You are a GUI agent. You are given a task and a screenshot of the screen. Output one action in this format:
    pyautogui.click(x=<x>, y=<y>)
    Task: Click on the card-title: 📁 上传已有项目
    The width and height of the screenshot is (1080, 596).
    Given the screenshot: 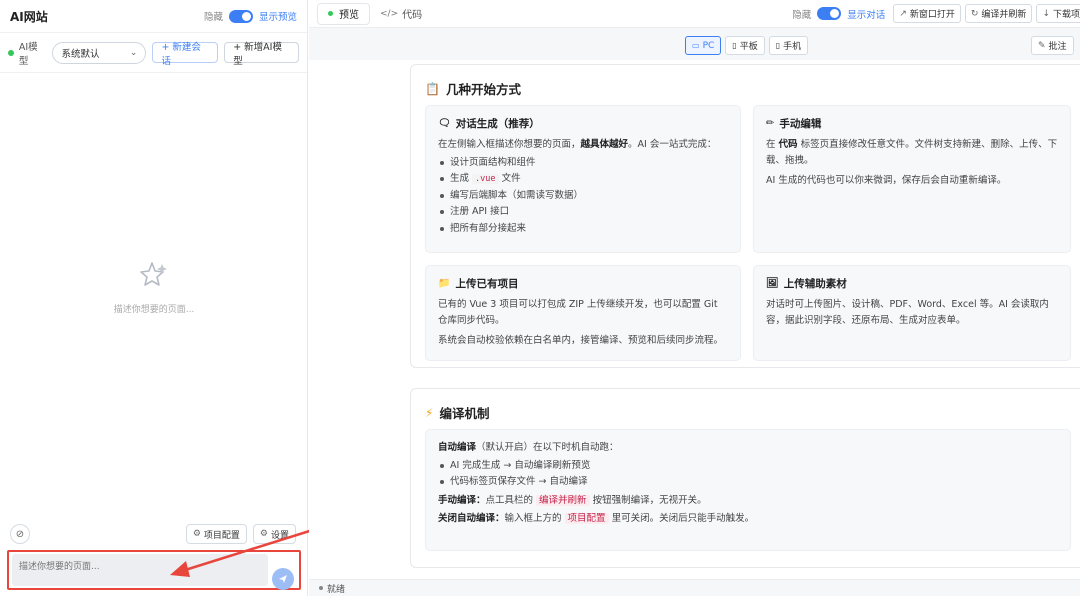 What is the action you would take?
    pyautogui.click(x=583, y=283)
    